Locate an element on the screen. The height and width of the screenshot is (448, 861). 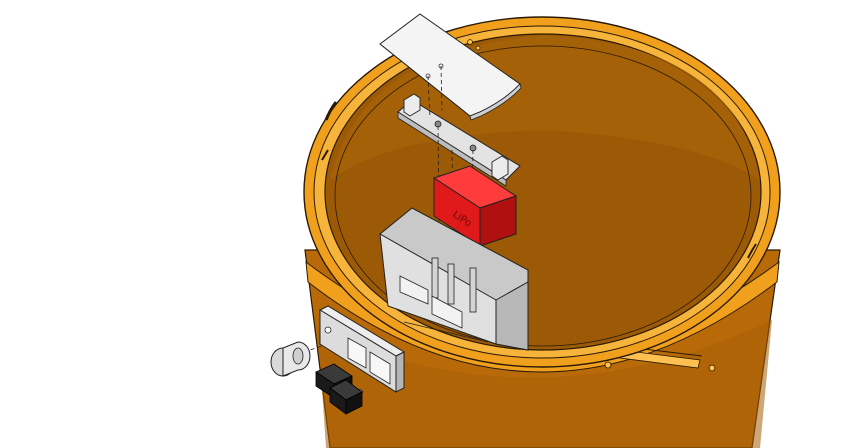
knob is located at coordinates (290, 359).